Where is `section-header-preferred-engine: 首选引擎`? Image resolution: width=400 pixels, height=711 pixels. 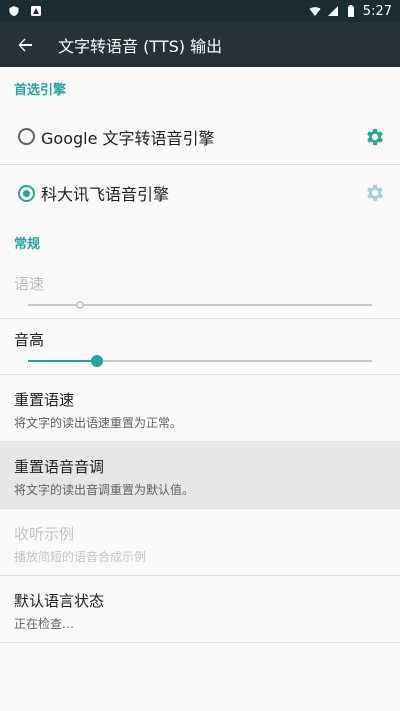
section-header-preferred-engine: 首选引擎 is located at coordinates (40, 90).